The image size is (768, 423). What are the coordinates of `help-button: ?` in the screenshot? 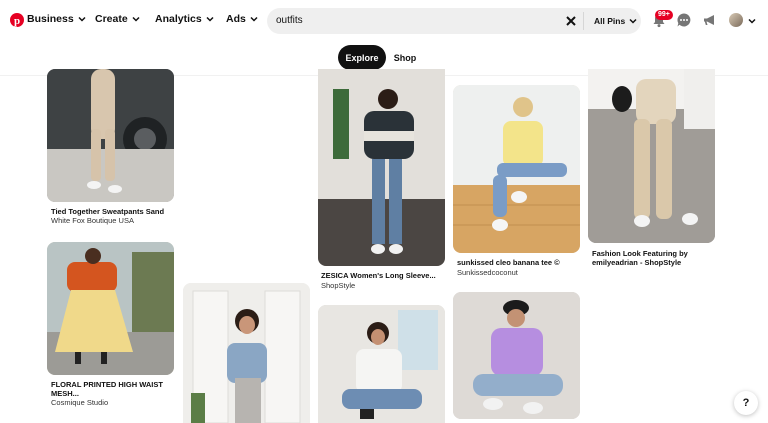 It's located at (746, 403).